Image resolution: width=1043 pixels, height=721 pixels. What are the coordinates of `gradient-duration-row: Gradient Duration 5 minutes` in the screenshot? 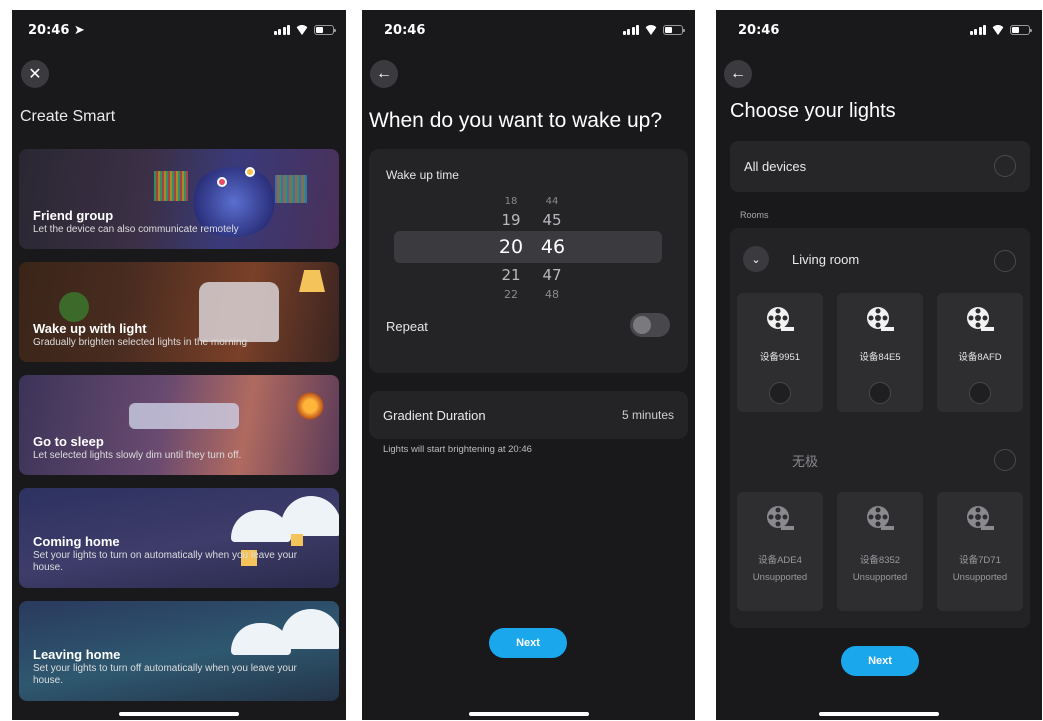 It's located at (528, 415).